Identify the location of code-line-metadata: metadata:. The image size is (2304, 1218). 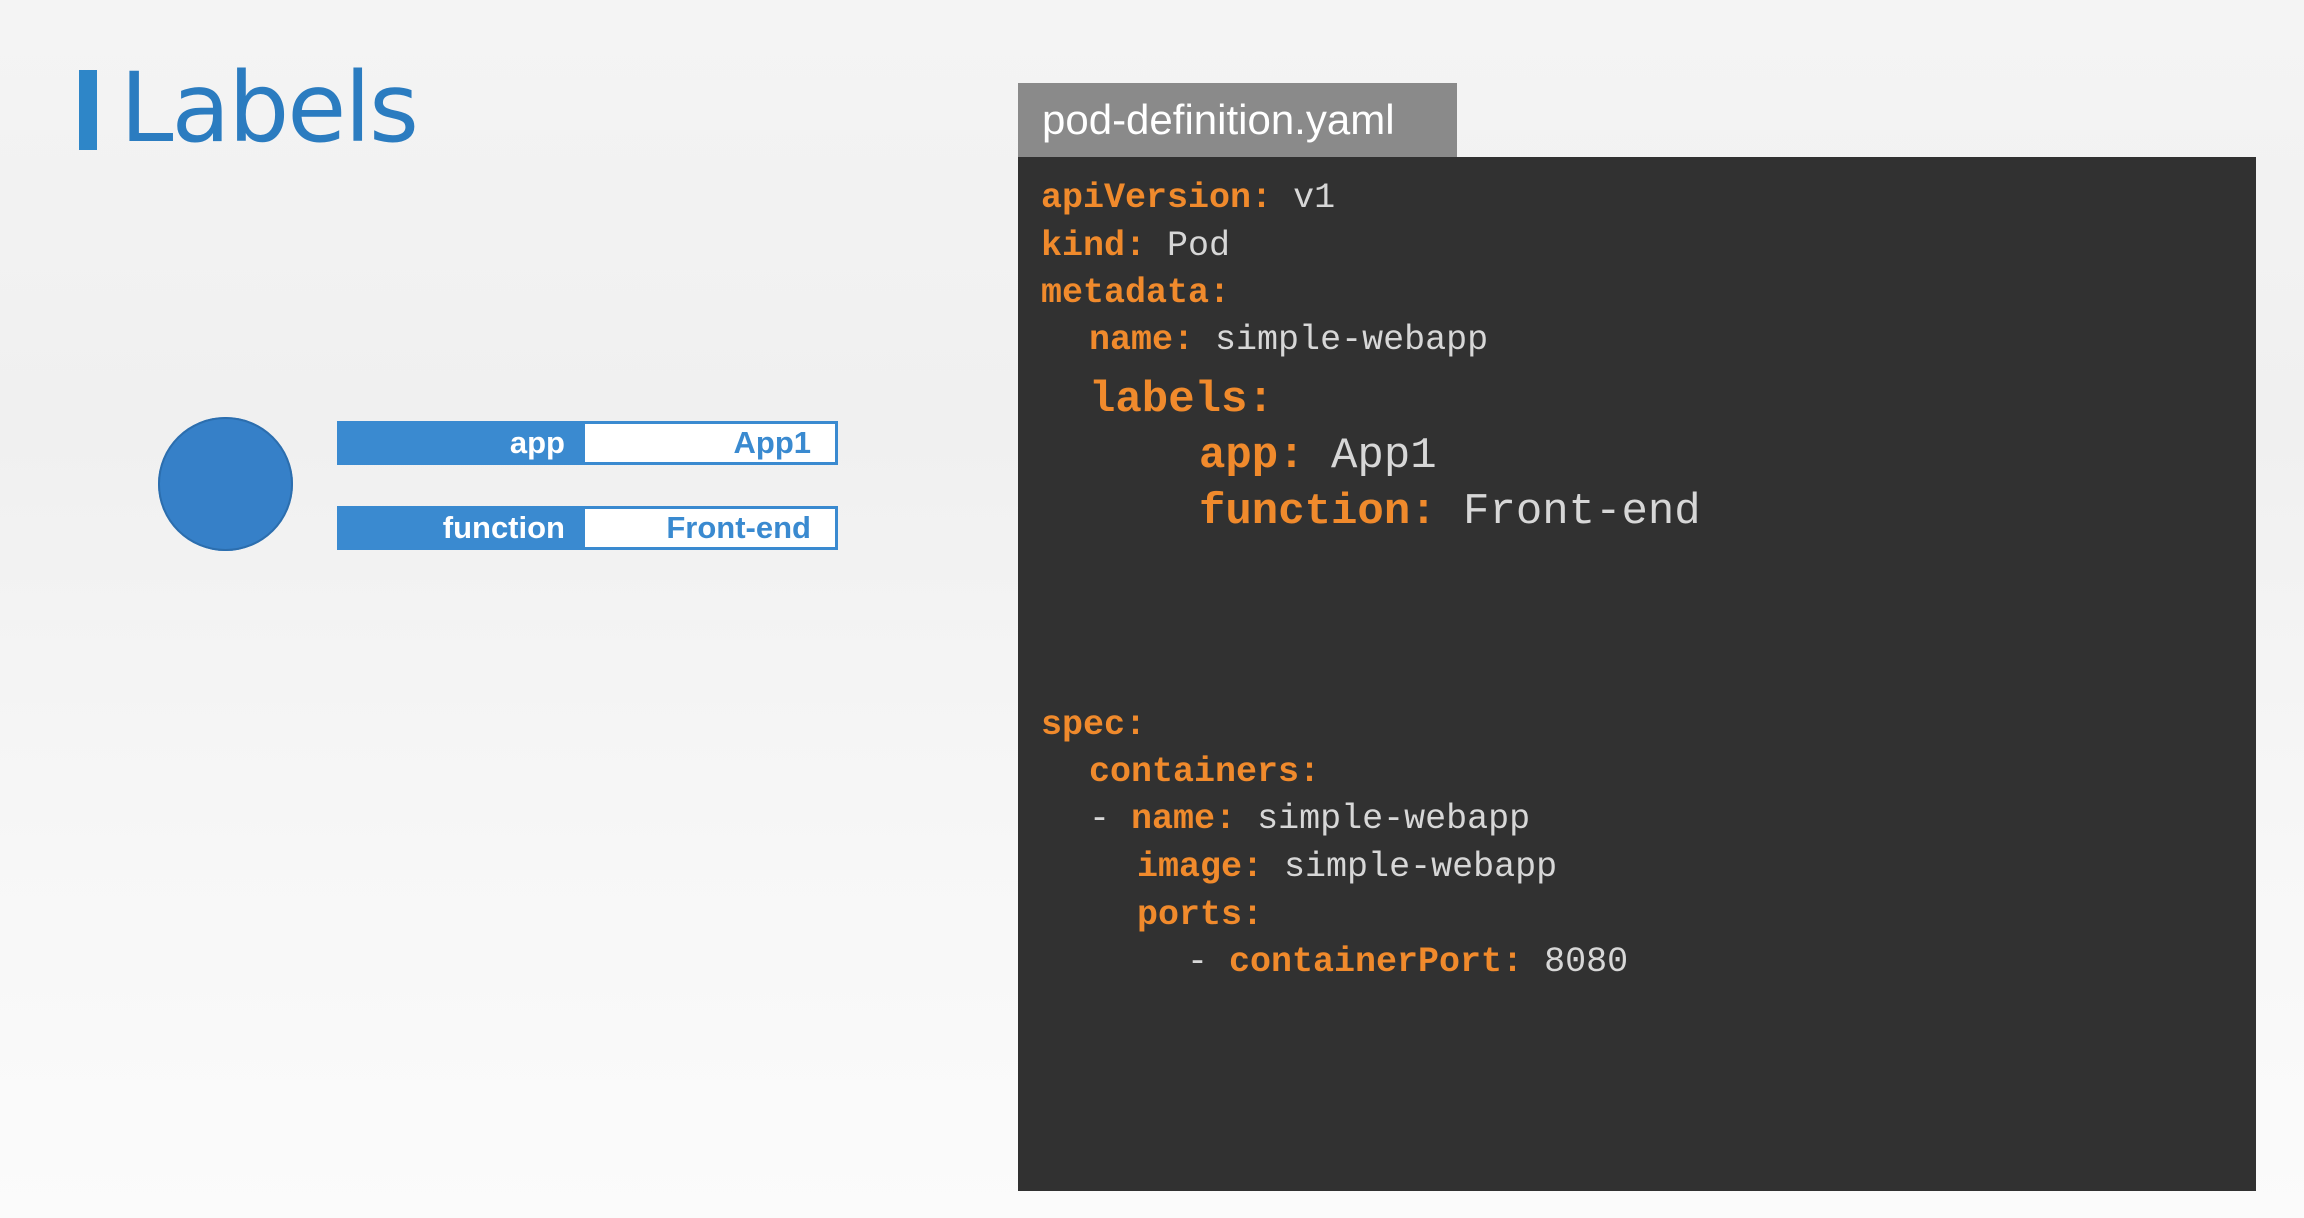
(1135, 293).